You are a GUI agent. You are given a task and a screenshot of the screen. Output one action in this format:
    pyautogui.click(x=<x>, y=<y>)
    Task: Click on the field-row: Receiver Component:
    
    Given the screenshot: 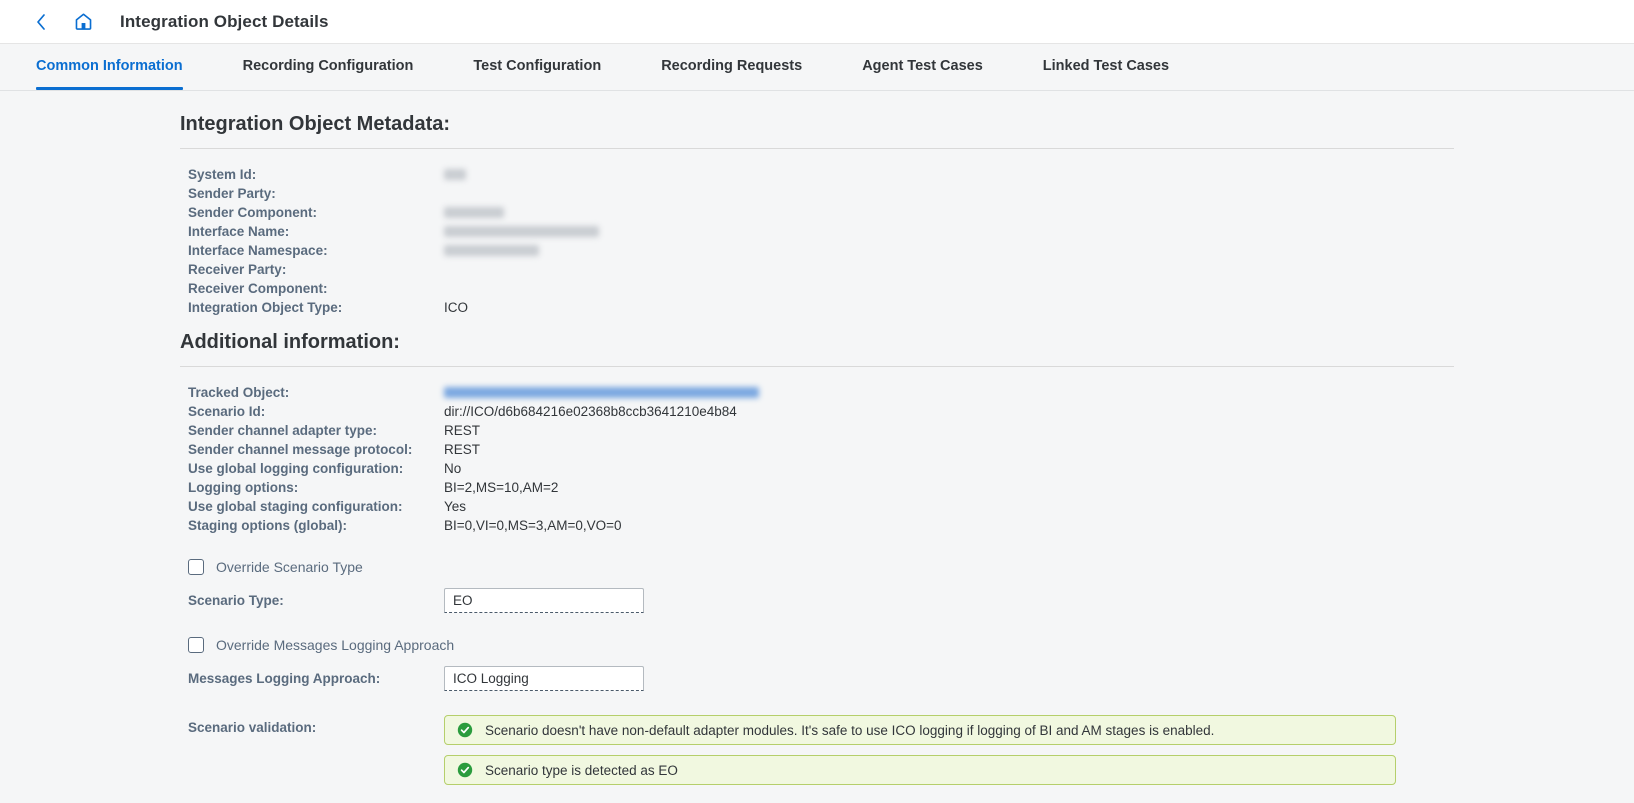 What is the action you would take?
    pyautogui.click(x=821, y=288)
    